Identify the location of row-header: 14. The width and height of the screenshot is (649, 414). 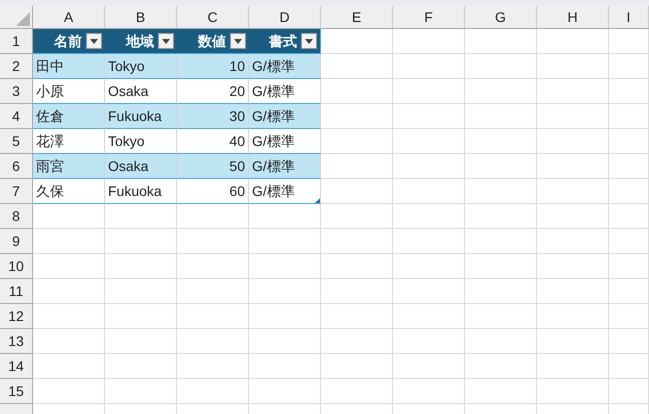
(16, 366).